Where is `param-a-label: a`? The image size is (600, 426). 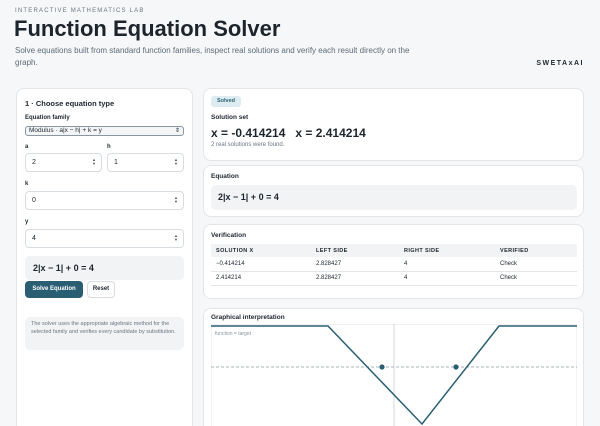
param-a-label: a is located at coordinates (27, 147).